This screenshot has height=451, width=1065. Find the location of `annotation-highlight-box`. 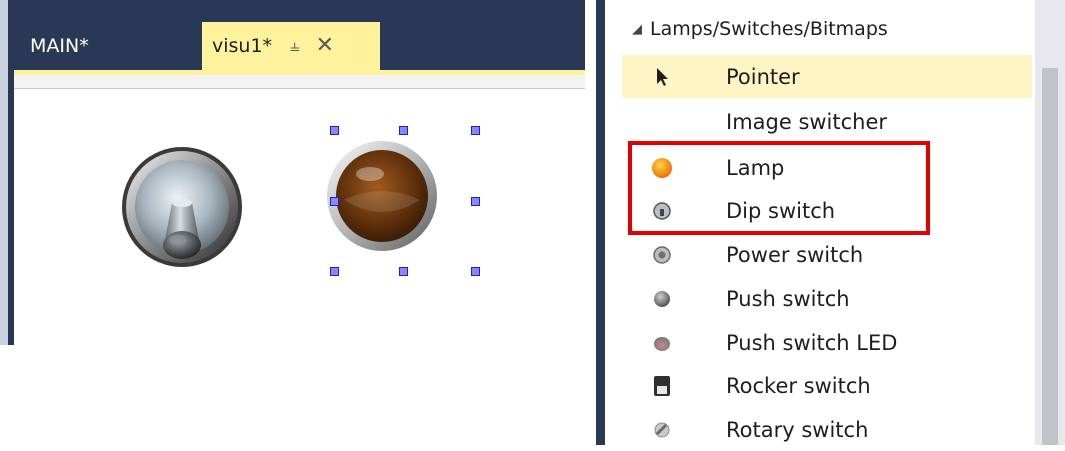

annotation-highlight-box is located at coordinates (779, 188).